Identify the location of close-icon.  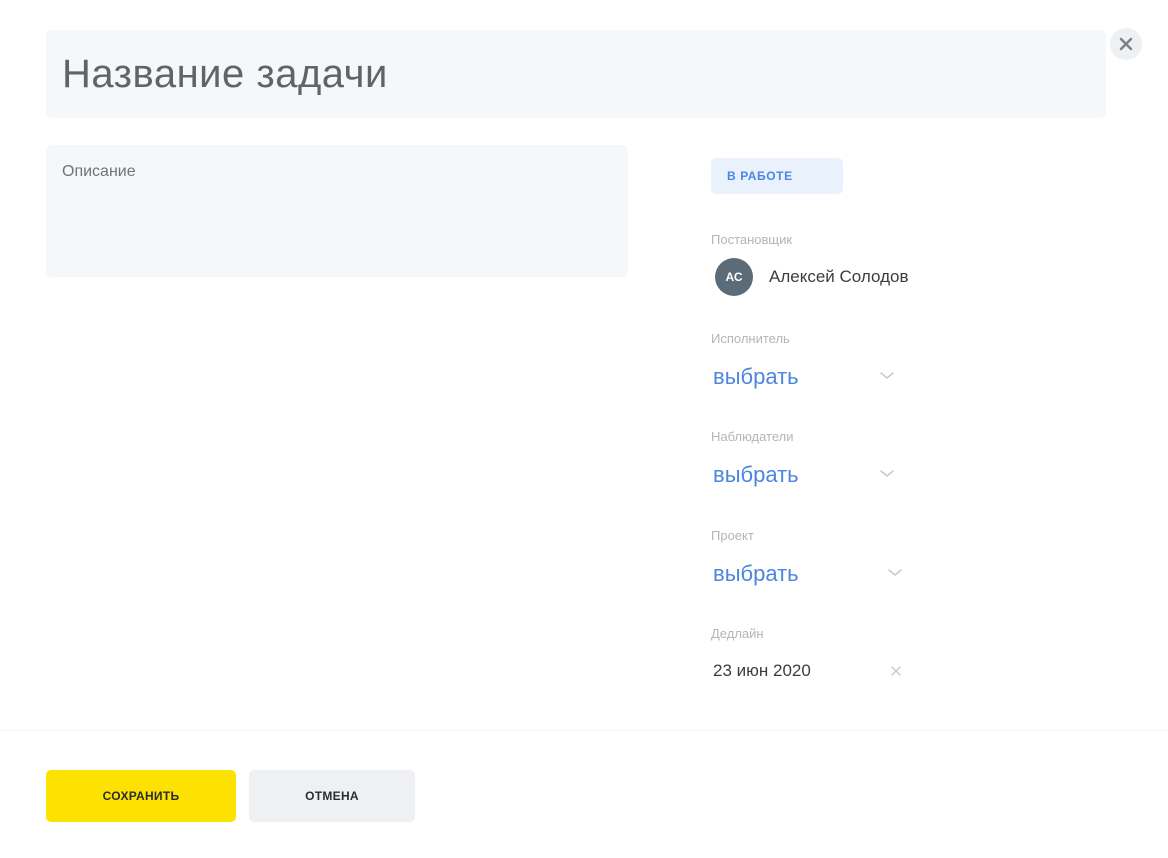
(1126, 44).